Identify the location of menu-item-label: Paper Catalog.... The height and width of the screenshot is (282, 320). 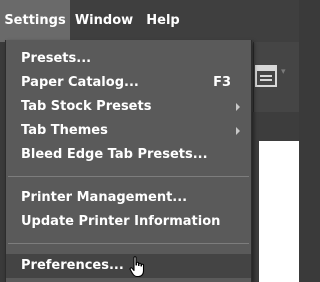
(80, 82).